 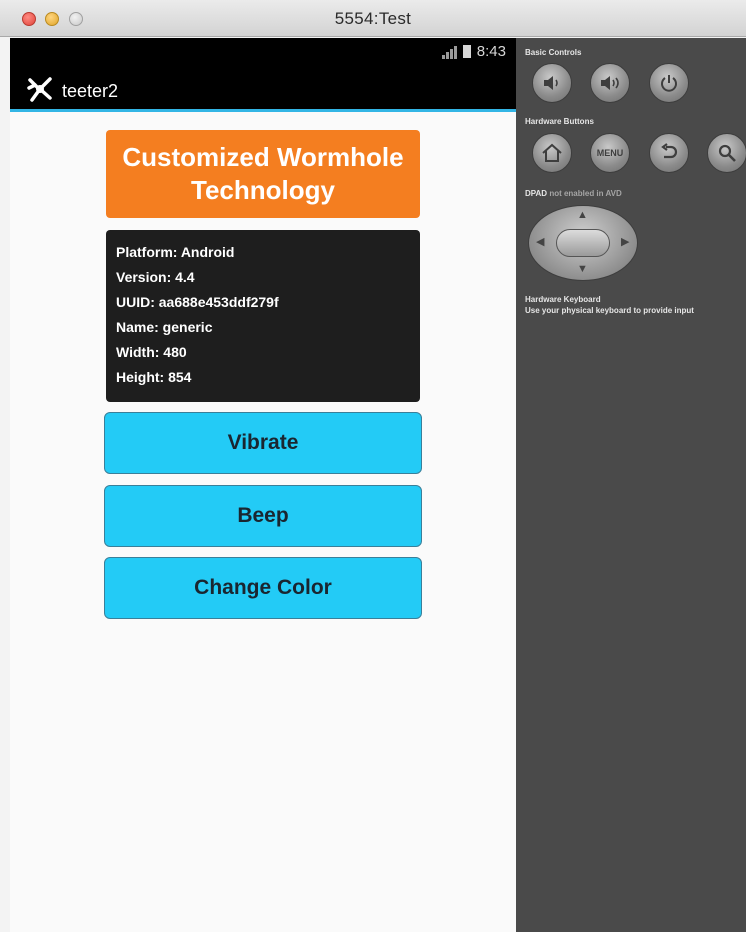 I want to click on info-uuid: UUID: aa688e453ddf279f, so click(x=197, y=302).